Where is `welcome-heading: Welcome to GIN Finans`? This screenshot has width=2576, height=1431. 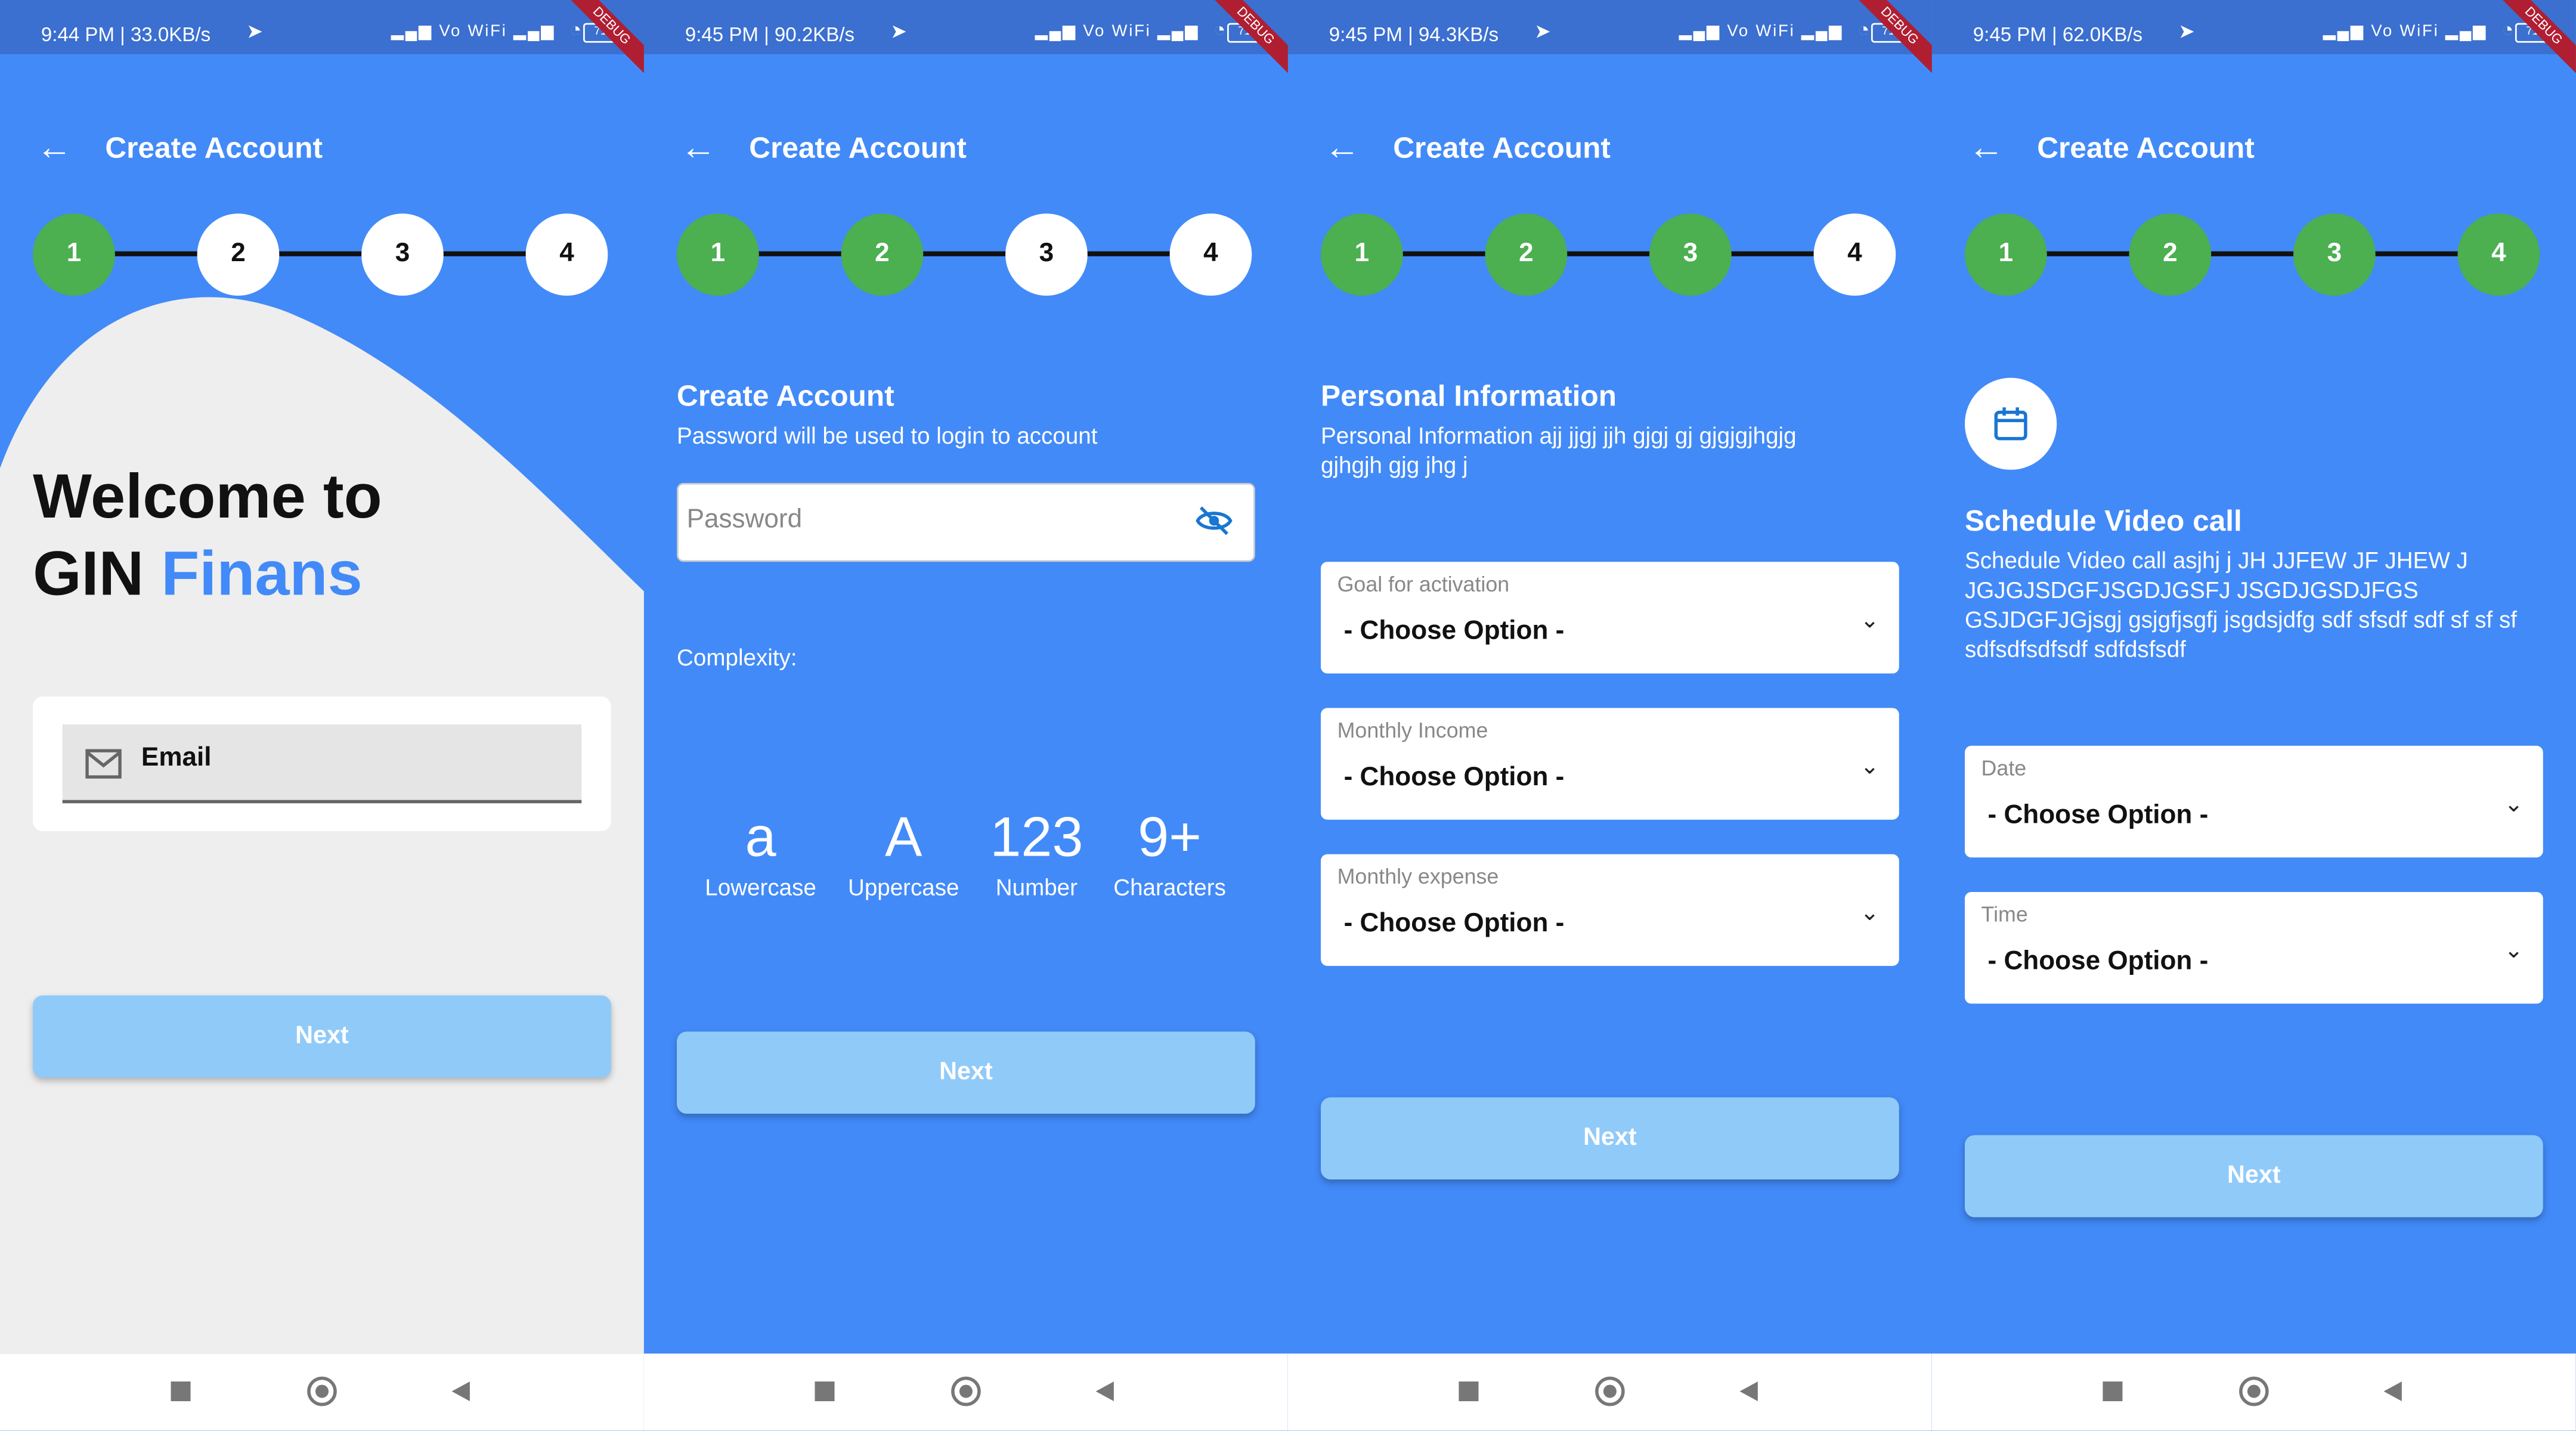 welcome-heading: Welcome to GIN Finans is located at coordinates (208, 536).